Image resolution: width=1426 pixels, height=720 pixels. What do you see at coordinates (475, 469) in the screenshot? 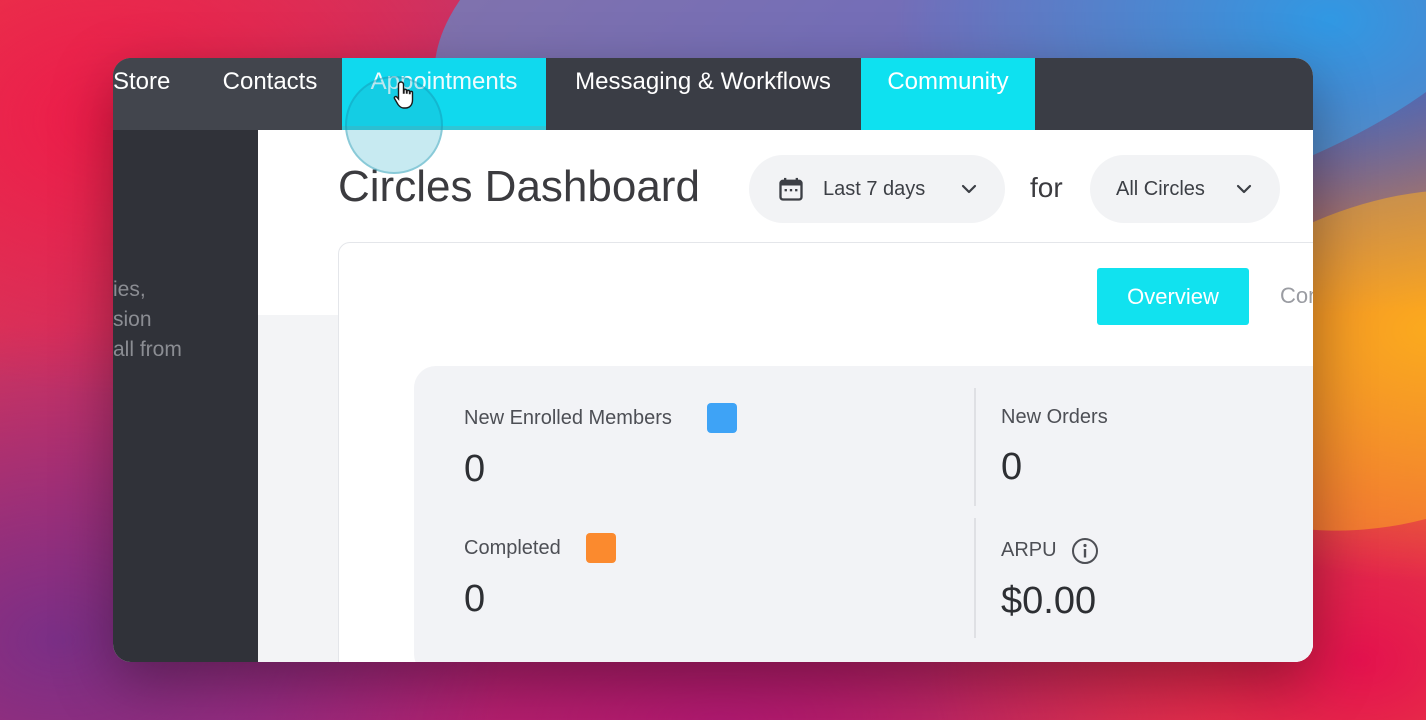
I see `stat-value-new-enrolled-members: 0` at bounding box center [475, 469].